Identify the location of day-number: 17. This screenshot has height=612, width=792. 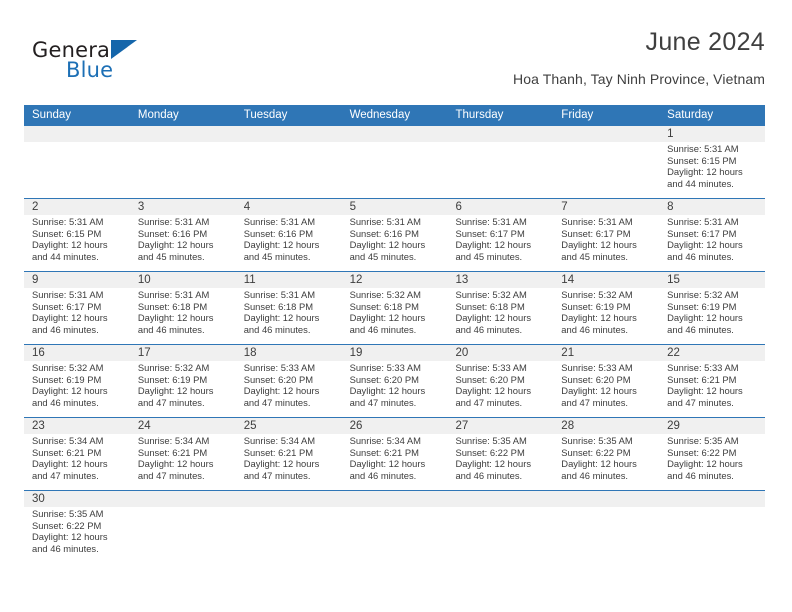
(144, 353).